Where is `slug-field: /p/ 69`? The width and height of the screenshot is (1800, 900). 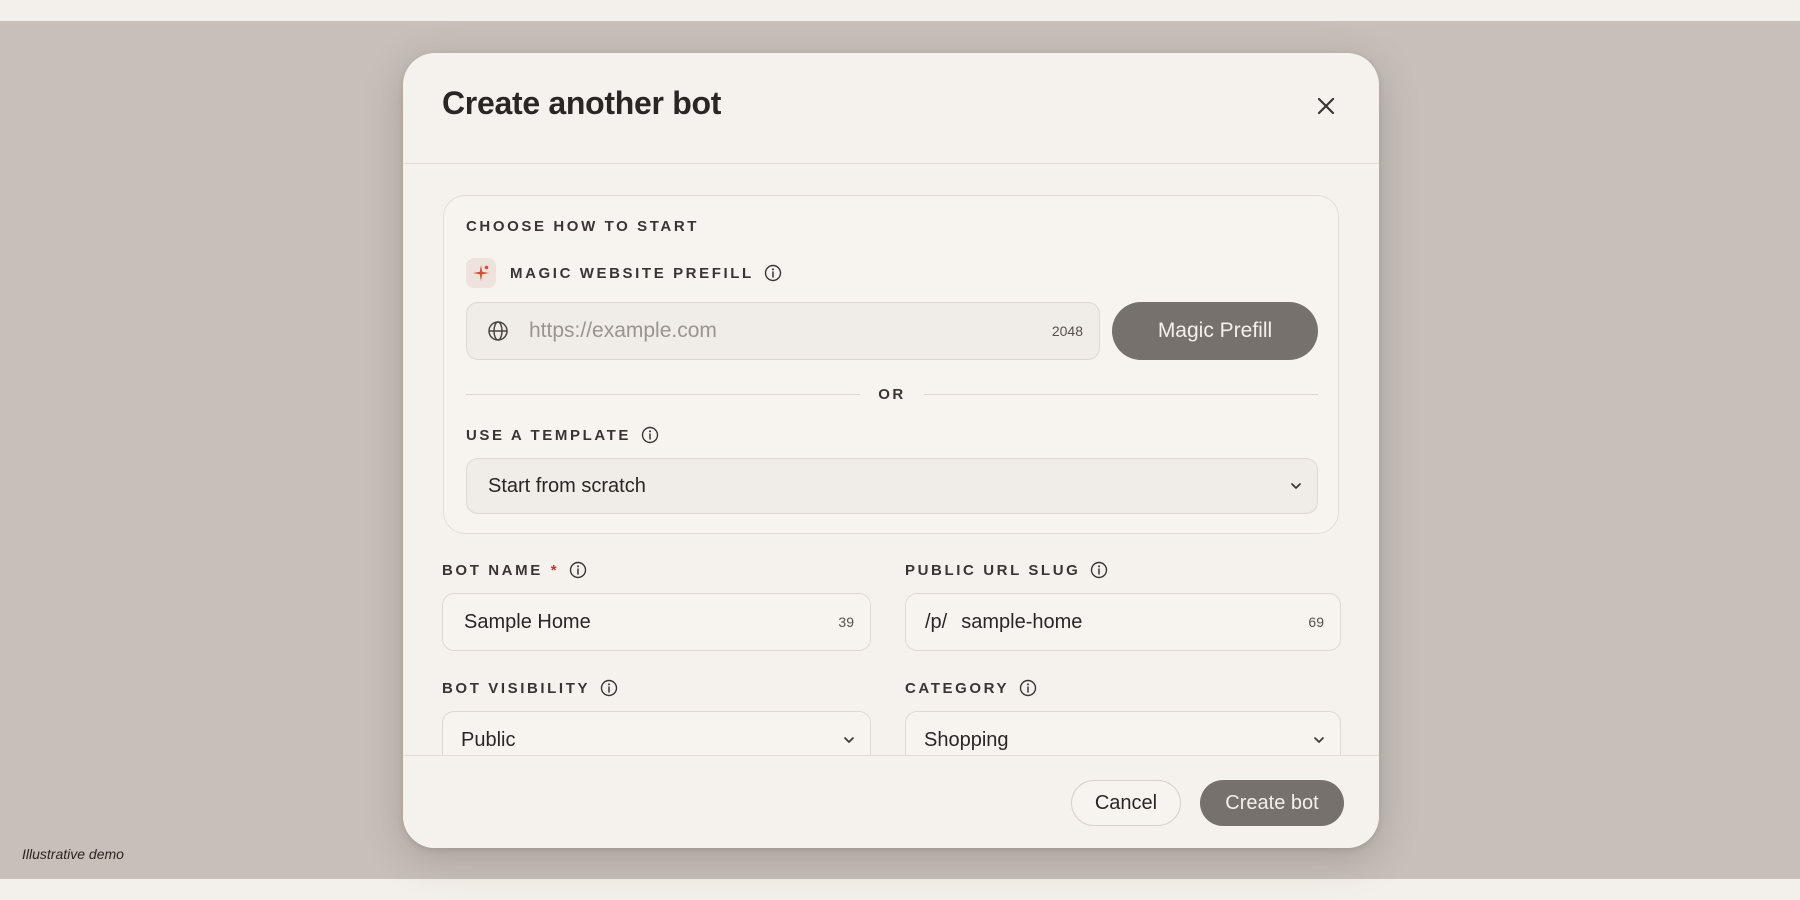 slug-field: /p/ 69 is located at coordinates (1123, 622).